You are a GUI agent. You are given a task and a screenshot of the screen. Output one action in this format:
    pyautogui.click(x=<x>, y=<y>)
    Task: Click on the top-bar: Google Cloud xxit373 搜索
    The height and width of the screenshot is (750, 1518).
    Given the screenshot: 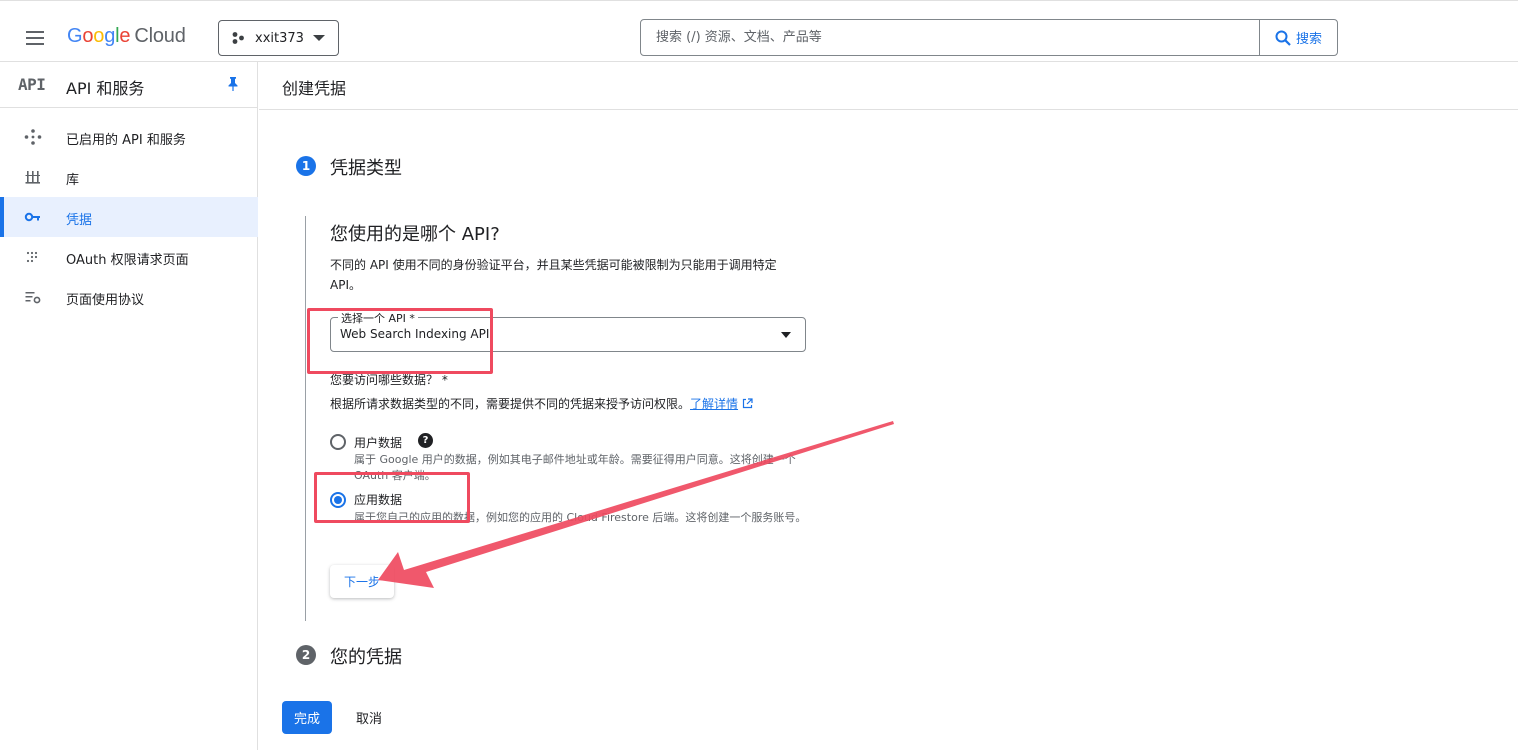 What is the action you would take?
    pyautogui.click(x=759, y=31)
    